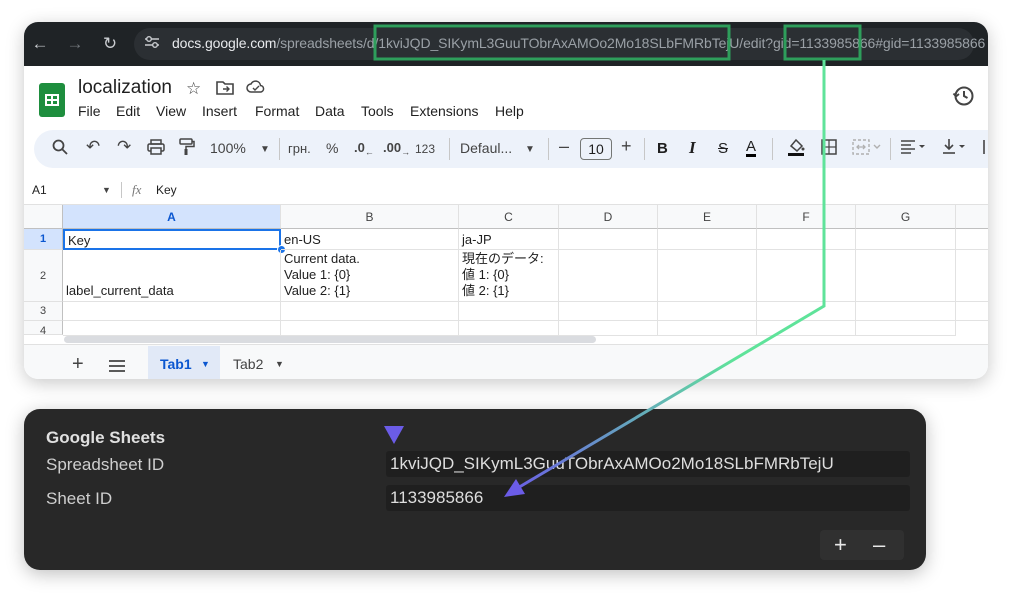 The width and height of the screenshot is (1025, 609). I want to click on url-id-highlight, so click(552, 42).